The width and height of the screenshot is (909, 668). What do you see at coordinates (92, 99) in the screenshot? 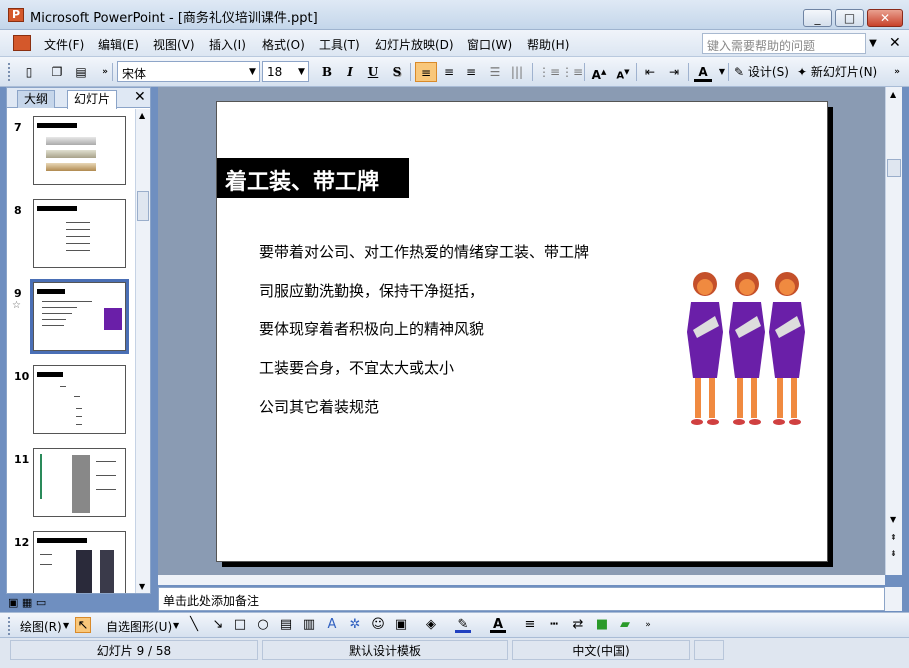
I see `tab-slides: 幻灯片` at bounding box center [92, 99].